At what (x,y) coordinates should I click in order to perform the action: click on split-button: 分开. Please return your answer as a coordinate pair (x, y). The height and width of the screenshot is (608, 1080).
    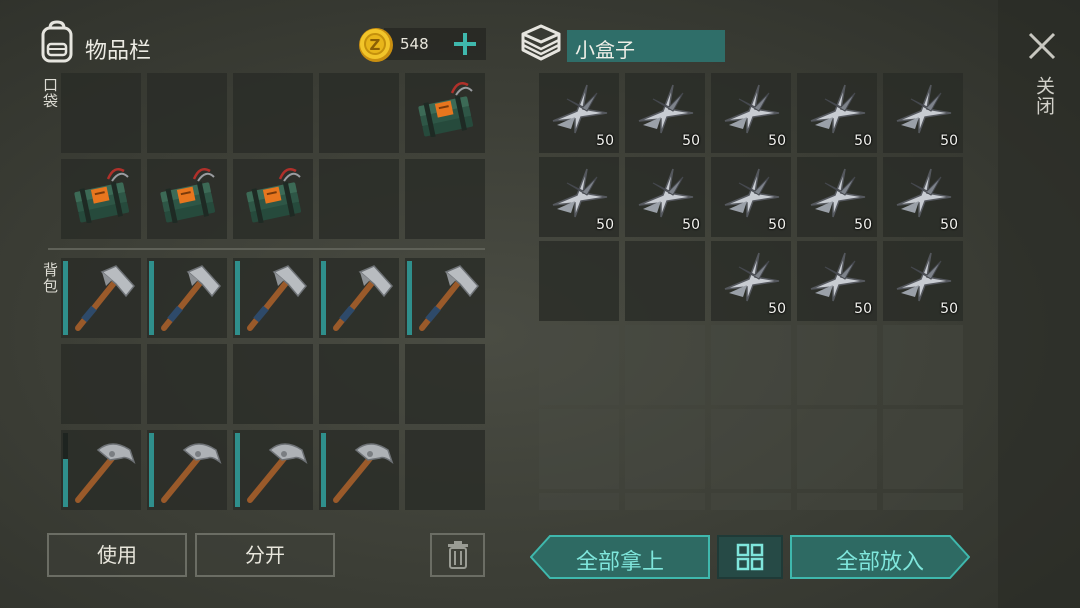
    Looking at the image, I should click on (265, 555).